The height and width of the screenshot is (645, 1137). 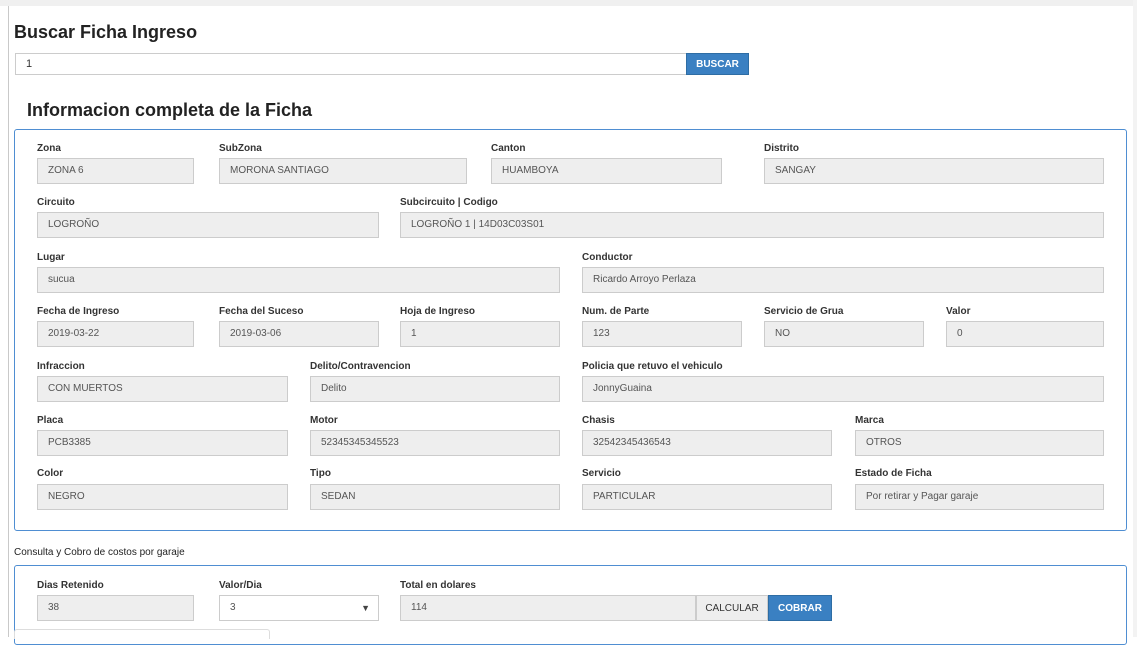 I want to click on field-total-dolares: 114, so click(x=548, y=608).